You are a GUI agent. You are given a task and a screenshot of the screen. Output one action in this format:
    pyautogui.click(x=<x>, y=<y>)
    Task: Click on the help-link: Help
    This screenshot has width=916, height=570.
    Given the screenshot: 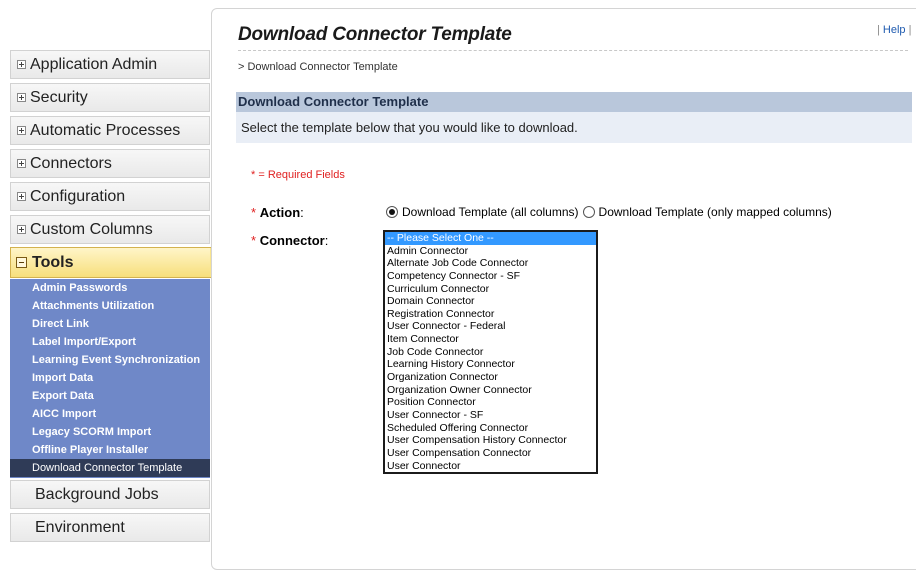 What is the action you would take?
    pyautogui.click(x=894, y=30)
    